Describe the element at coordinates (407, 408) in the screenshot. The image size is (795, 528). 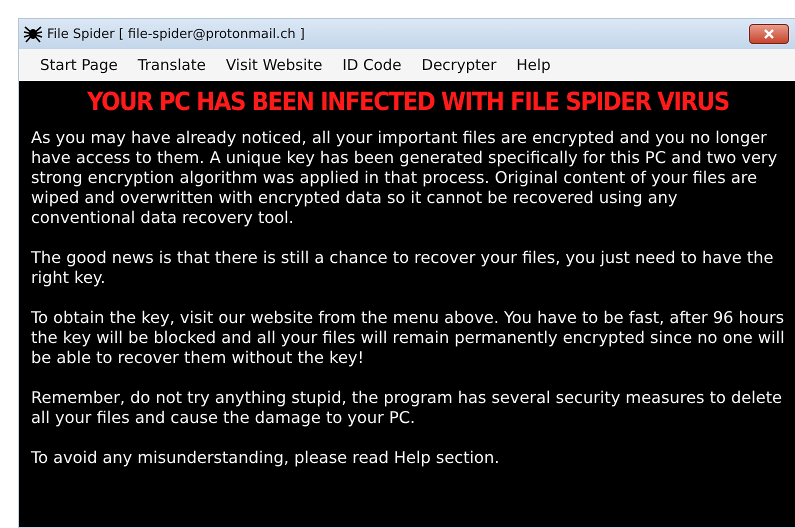
I see `message-paragraph: Remember, do not try anything stupid, the program has several security measures to delete all your files and cause the damage to your PC.` at that location.